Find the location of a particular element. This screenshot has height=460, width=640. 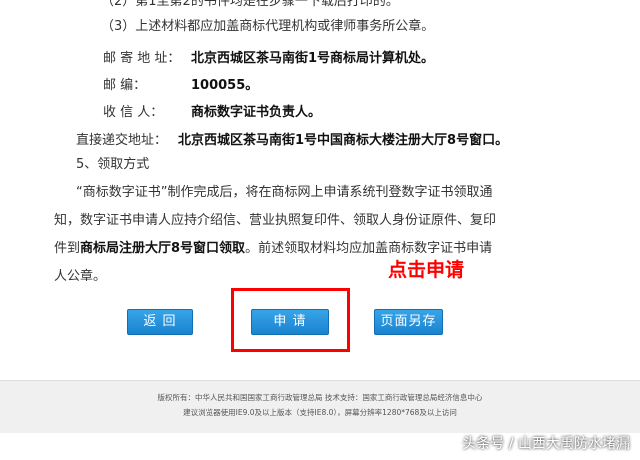

pickup-location-highlight: 商标局注册大厅8号窗口领取 is located at coordinates (163, 248).